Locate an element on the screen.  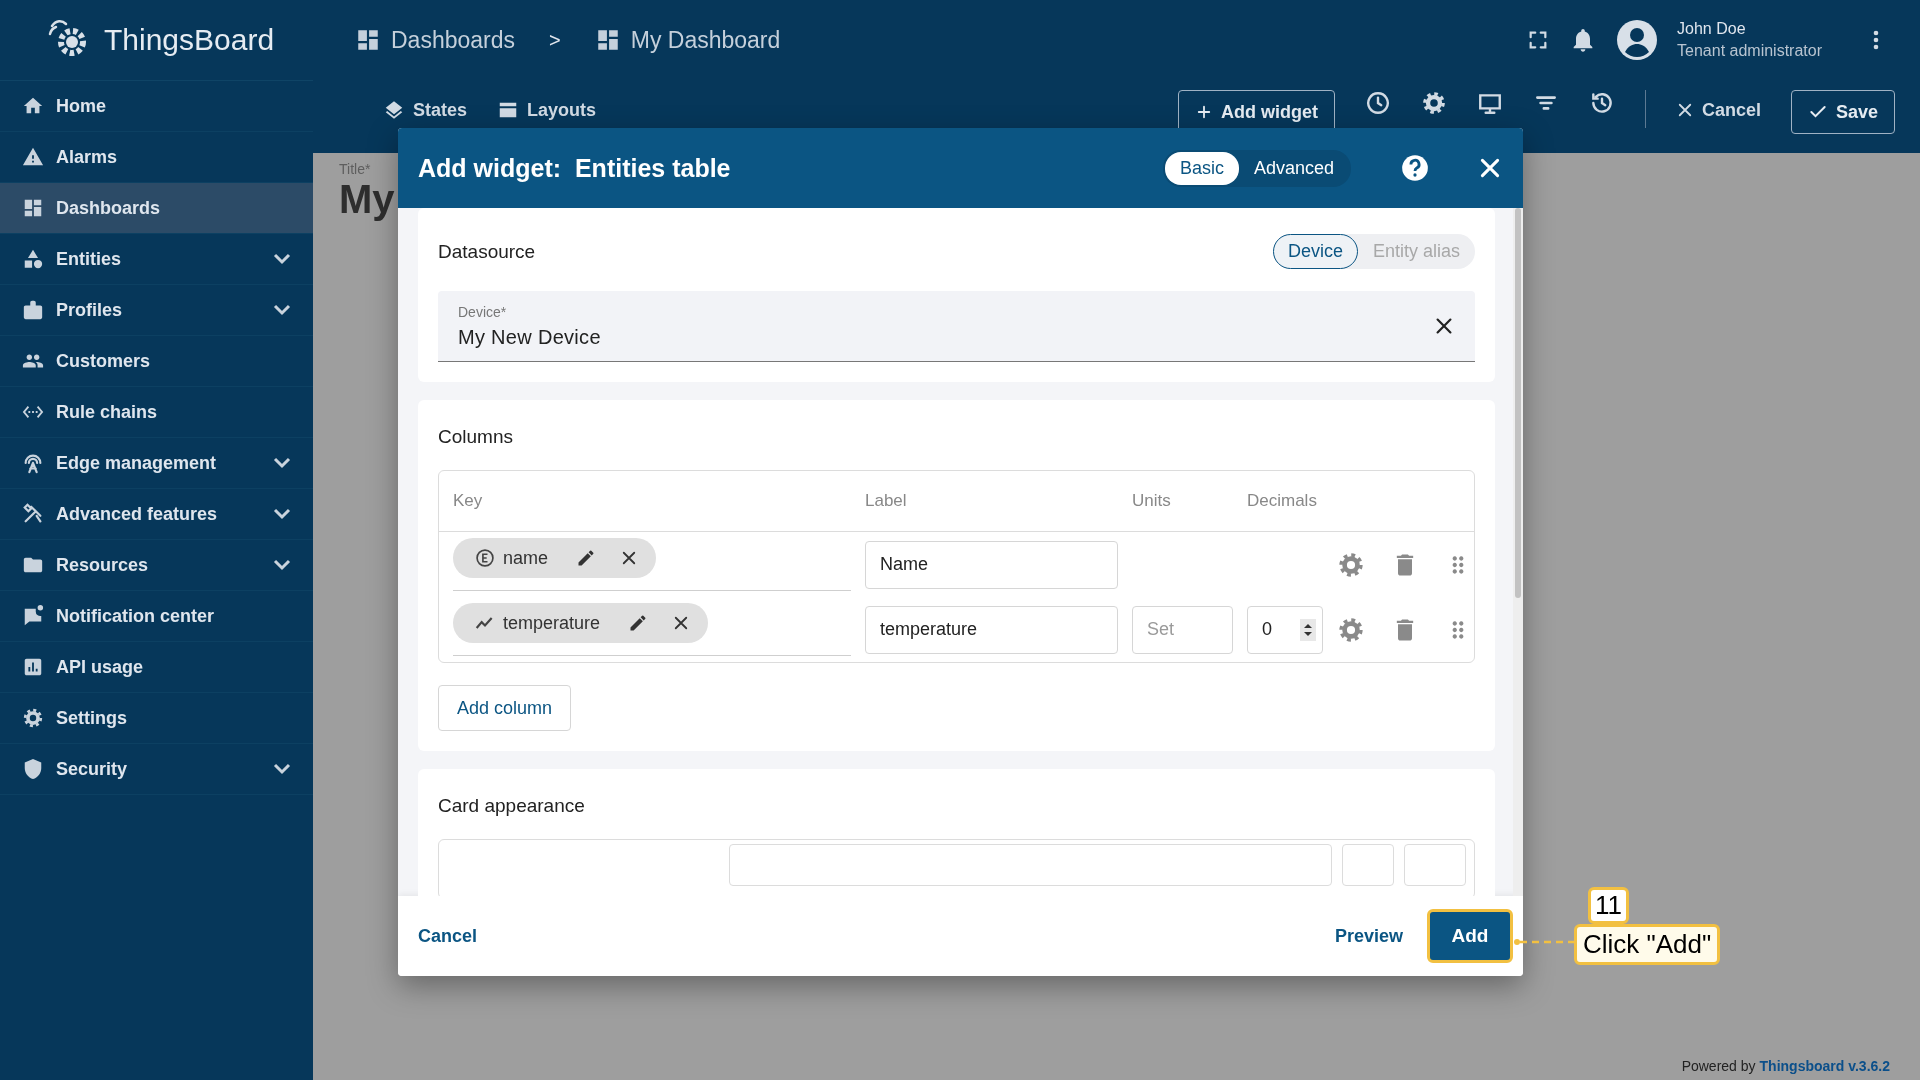
mode-option: Advanced is located at coordinates (1293, 168).